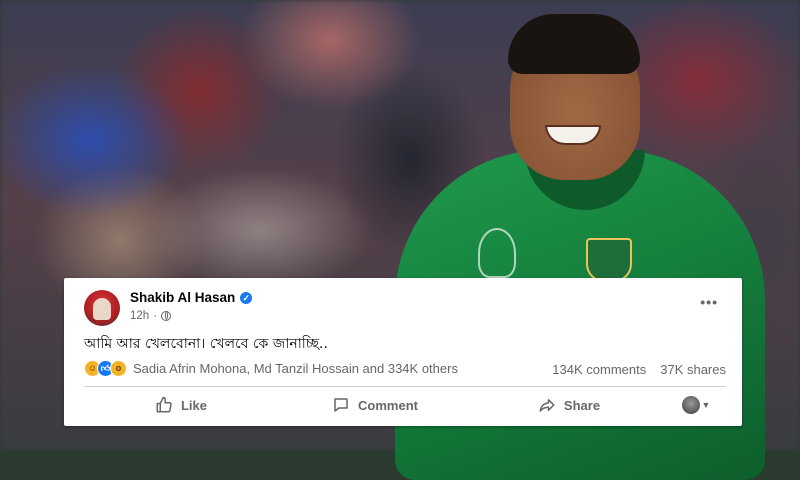 The width and height of the screenshot is (800, 480). I want to click on world-cup-logo, so click(497, 253).